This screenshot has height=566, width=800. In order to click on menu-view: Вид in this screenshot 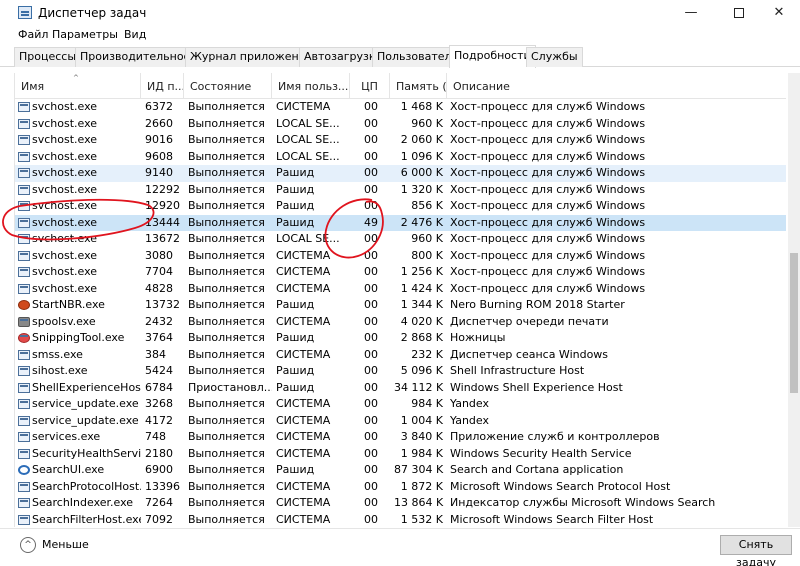, I will do `click(135, 34)`.